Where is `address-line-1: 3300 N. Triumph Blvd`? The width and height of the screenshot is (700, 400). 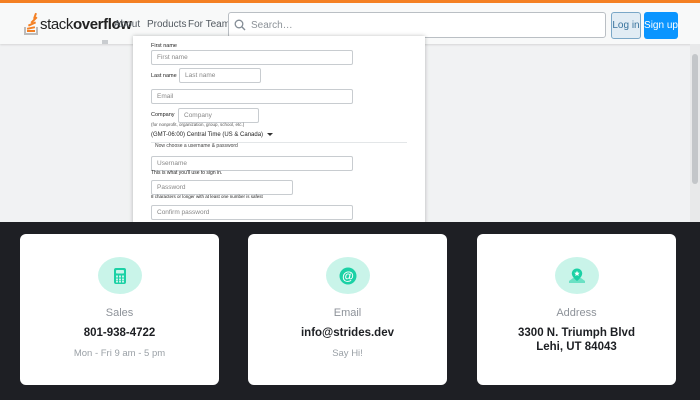 address-line-1: 3300 N. Triumph Blvd is located at coordinates (576, 333).